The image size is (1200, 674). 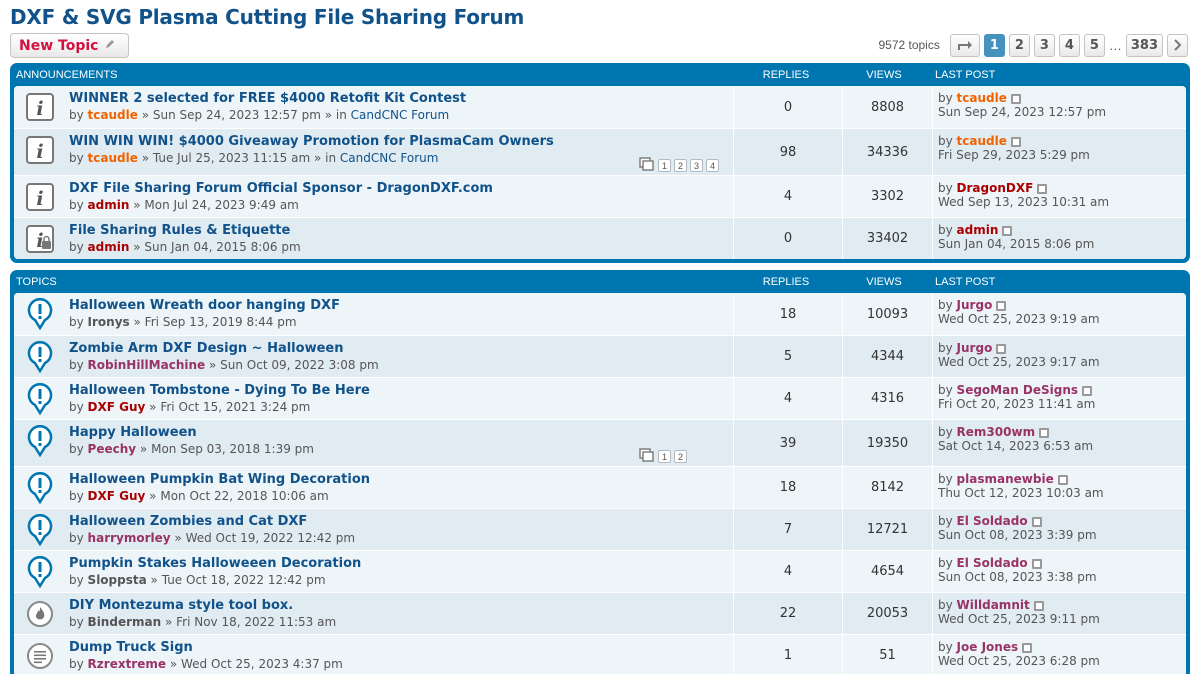 I want to click on view-count: 4654, so click(x=888, y=571).